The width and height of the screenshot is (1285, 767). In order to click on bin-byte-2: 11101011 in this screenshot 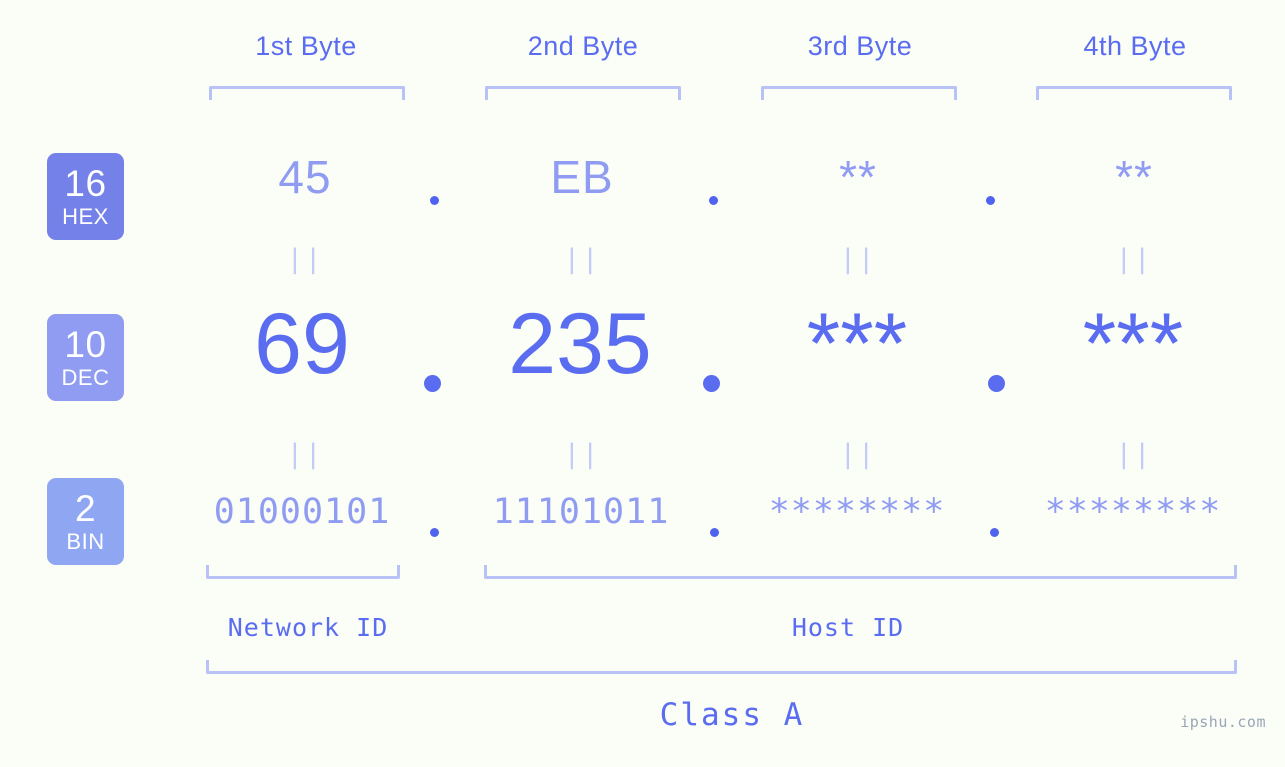, I will do `click(581, 512)`.